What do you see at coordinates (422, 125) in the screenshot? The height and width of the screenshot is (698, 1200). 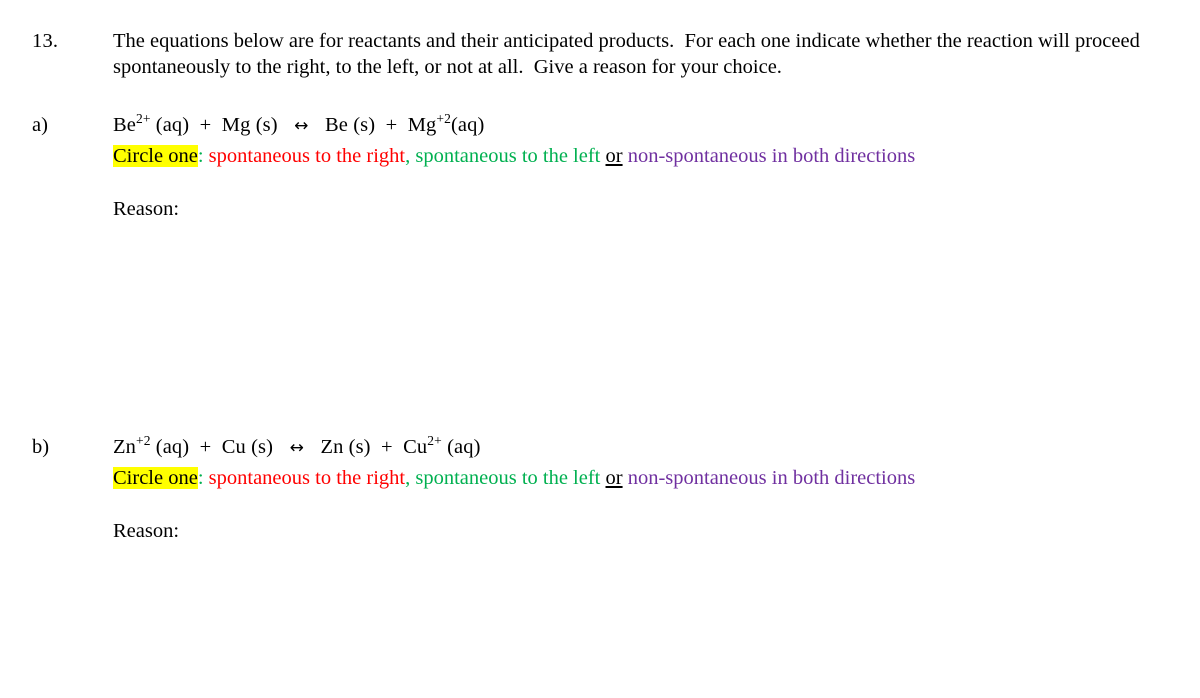 I see `product-2-symbol: Mg` at bounding box center [422, 125].